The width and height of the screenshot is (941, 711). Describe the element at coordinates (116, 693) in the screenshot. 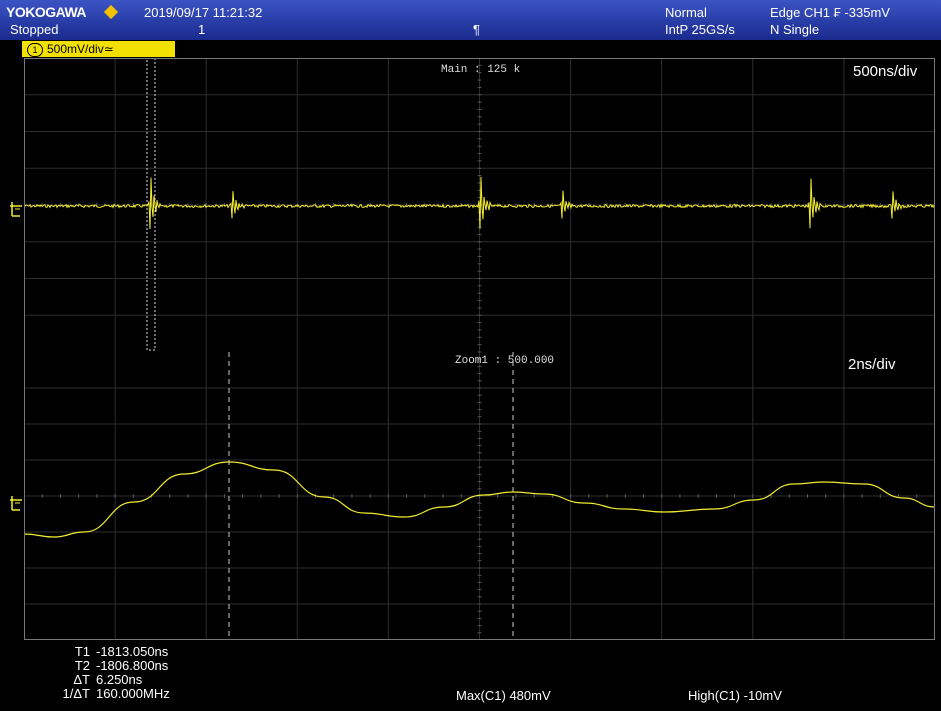

I see `cursor-frequency-readout: 1/ΔT 160.000MHz` at that location.